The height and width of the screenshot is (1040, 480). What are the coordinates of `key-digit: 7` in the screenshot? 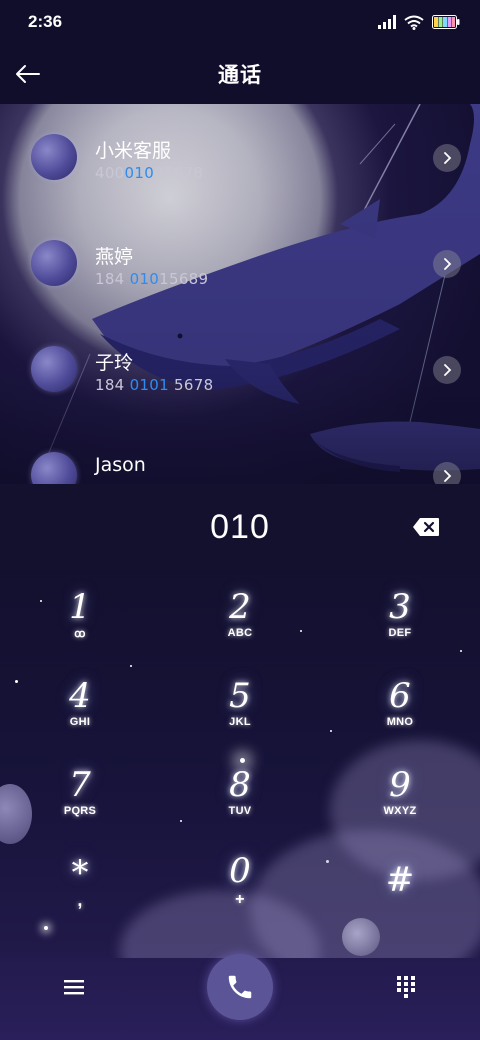 It's located at (80, 785).